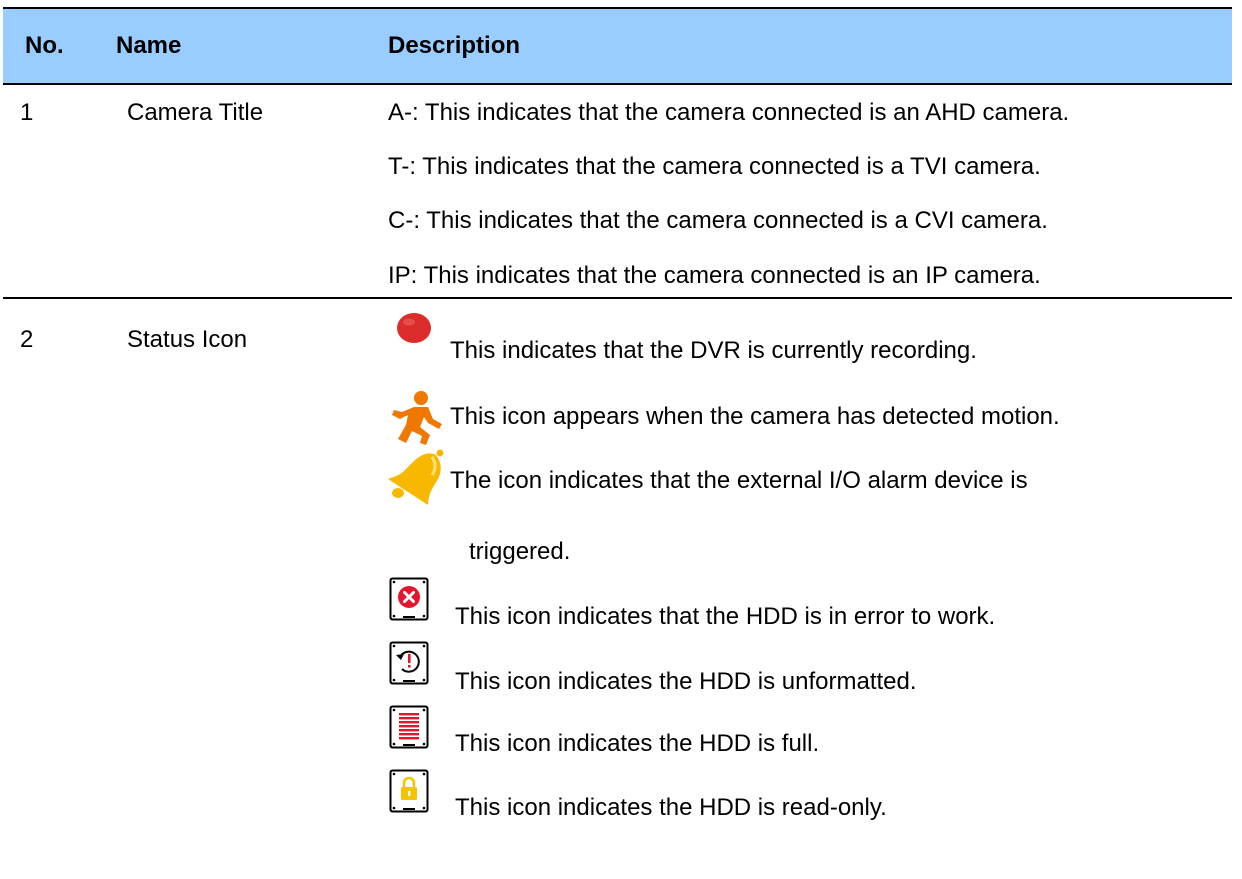  Describe the element at coordinates (414, 328) in the screenshot. I see `record-dot-icon` at that location.